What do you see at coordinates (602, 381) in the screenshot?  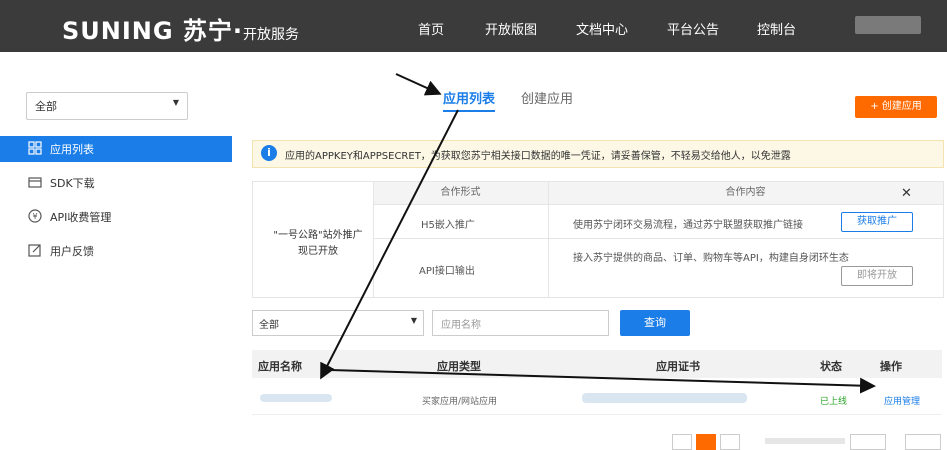 I see `arrow-to-app-manage` at bounding box center [602, 381].